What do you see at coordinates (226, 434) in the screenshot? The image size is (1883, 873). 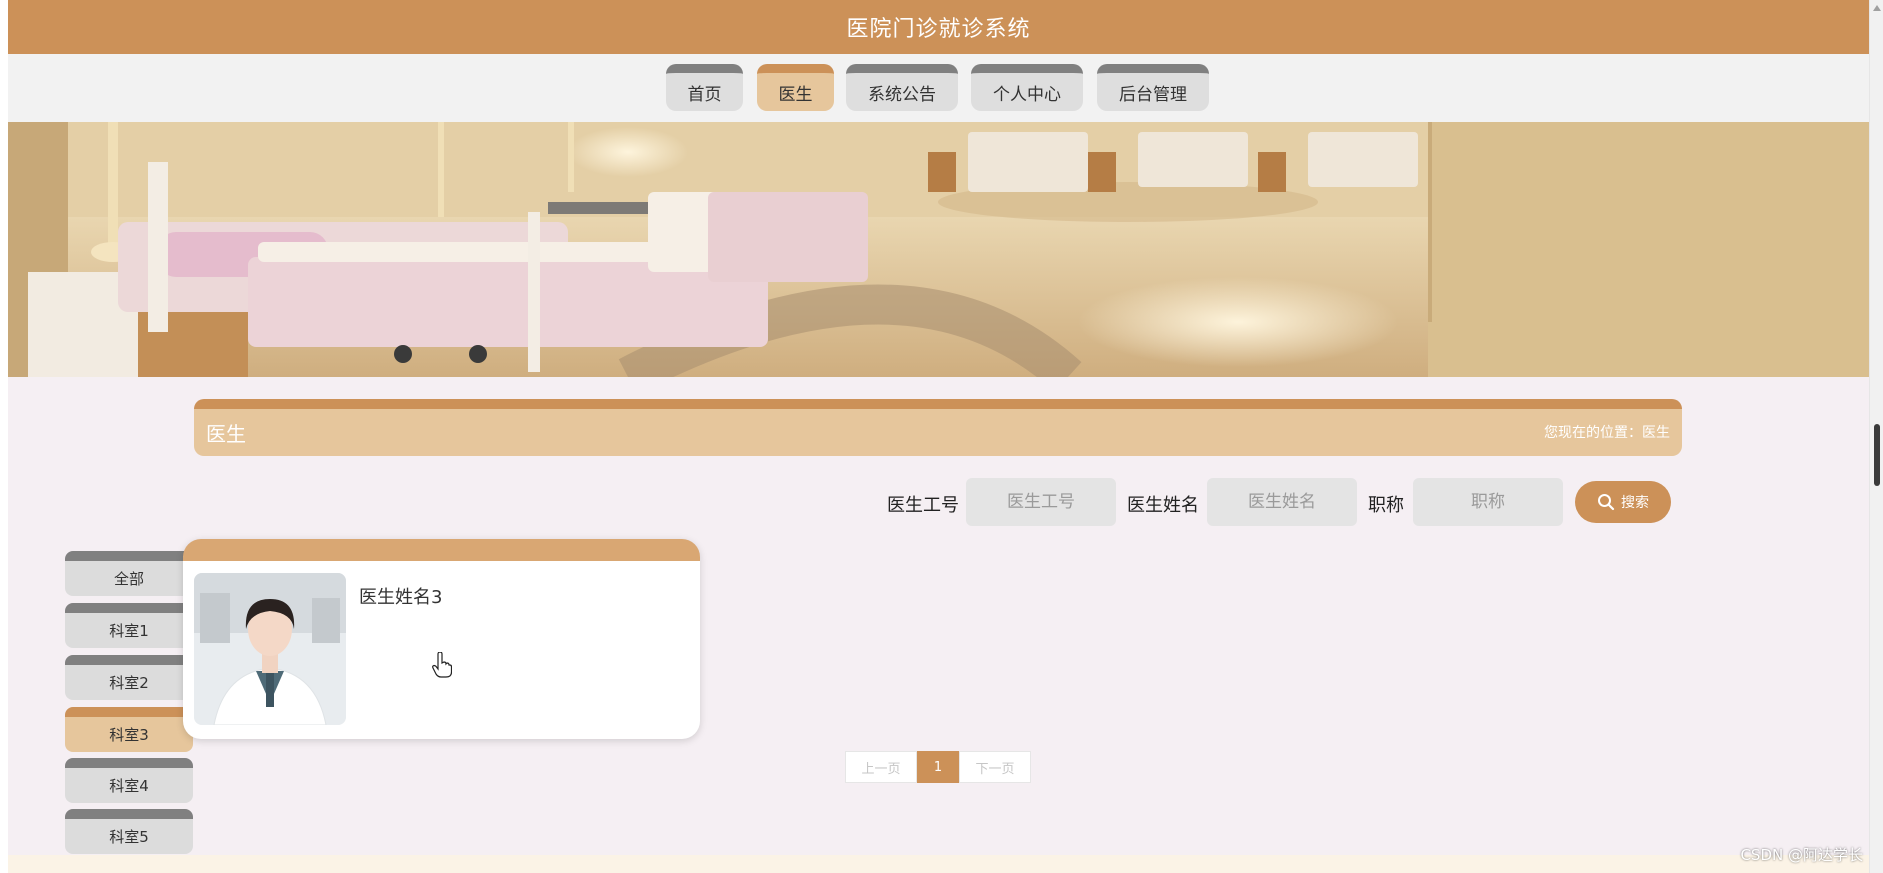 I see `section-title: 医生` at bounding box center [226, 434].